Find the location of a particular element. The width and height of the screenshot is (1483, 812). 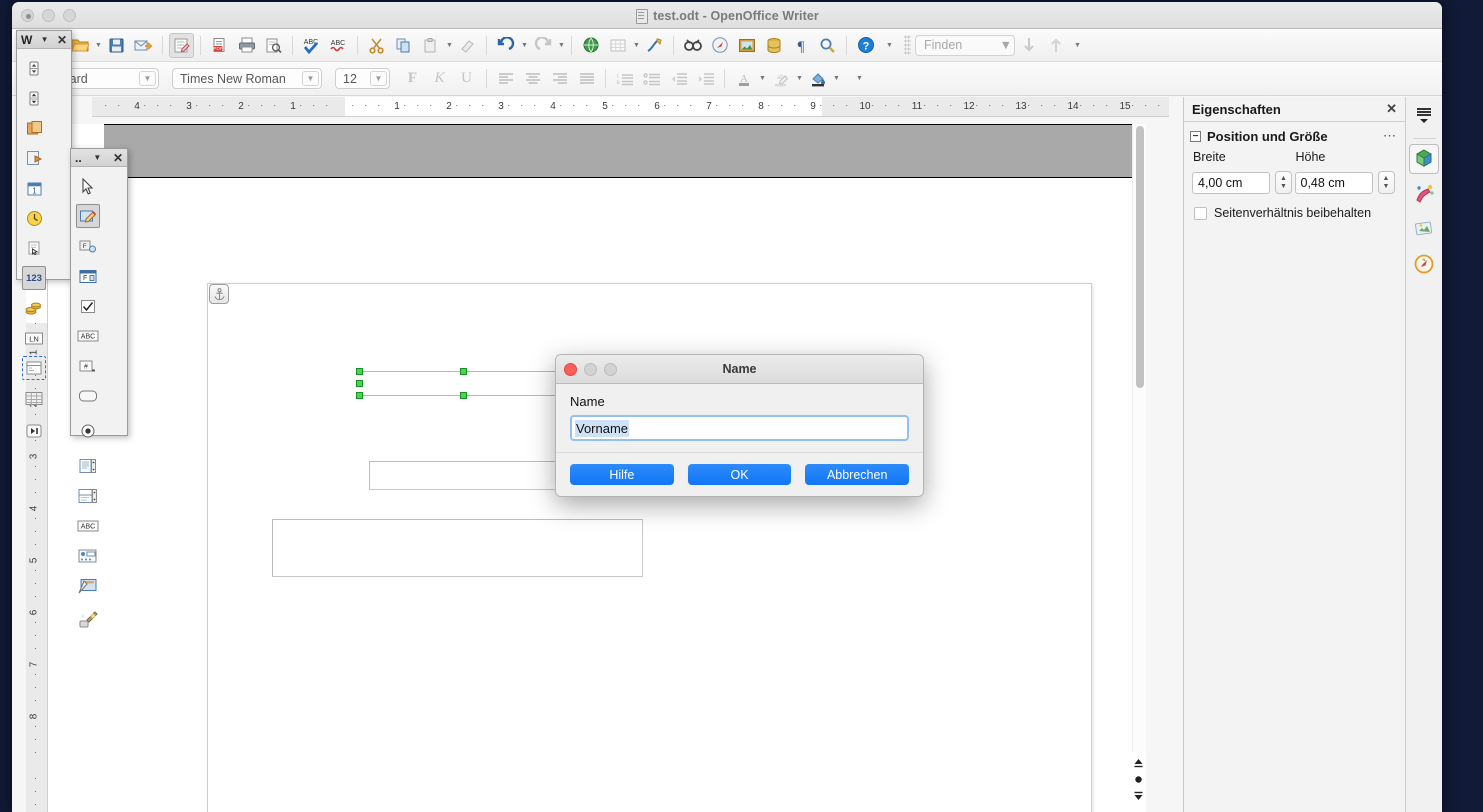

formatting-marks-button: ¶ is located at coordinates (800, 45).